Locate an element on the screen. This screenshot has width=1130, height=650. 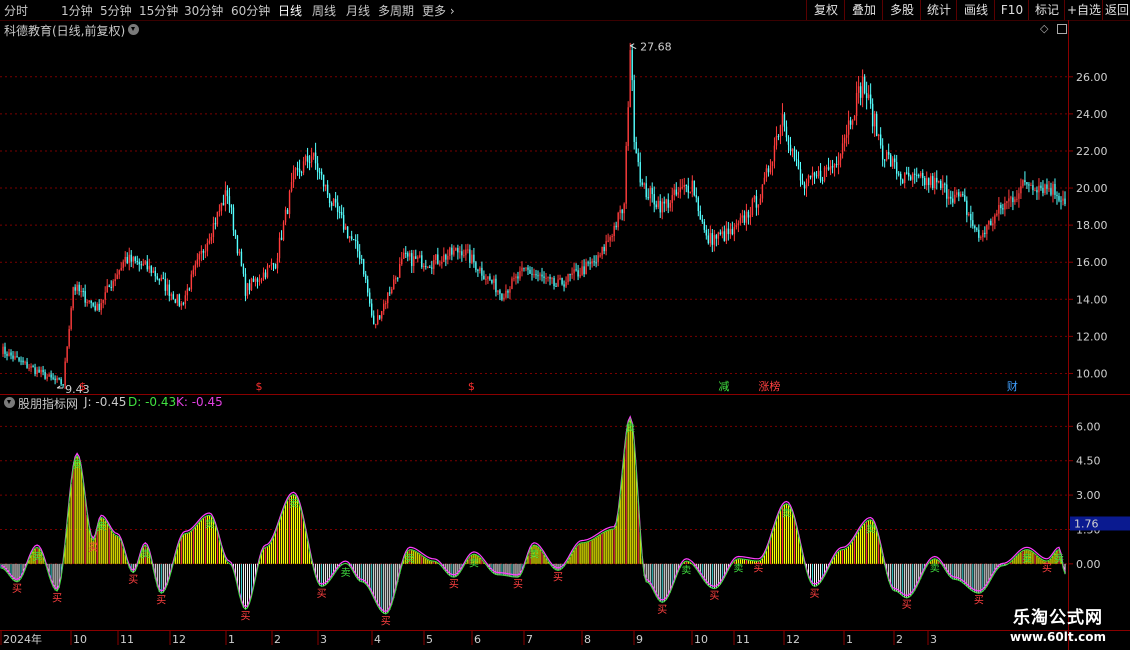
indicator-dropdown-icon is located at coordinates (9, 402).